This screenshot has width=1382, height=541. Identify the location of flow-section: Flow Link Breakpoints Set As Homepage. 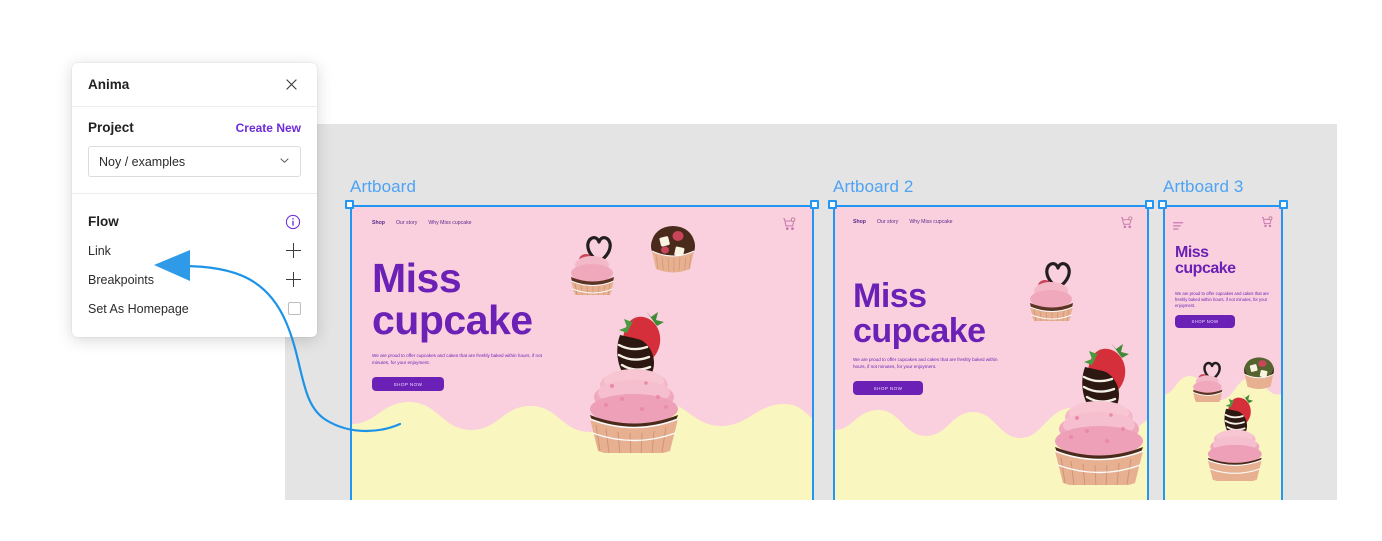
(194, 265).